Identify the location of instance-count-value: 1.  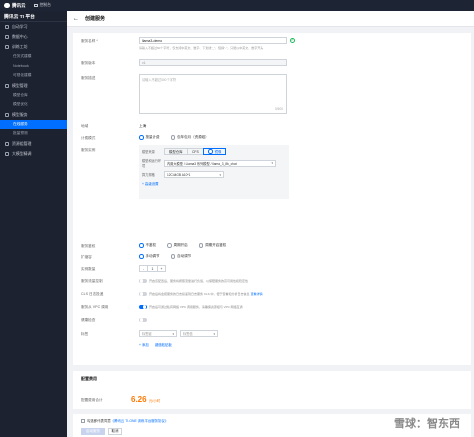
(152, 268).